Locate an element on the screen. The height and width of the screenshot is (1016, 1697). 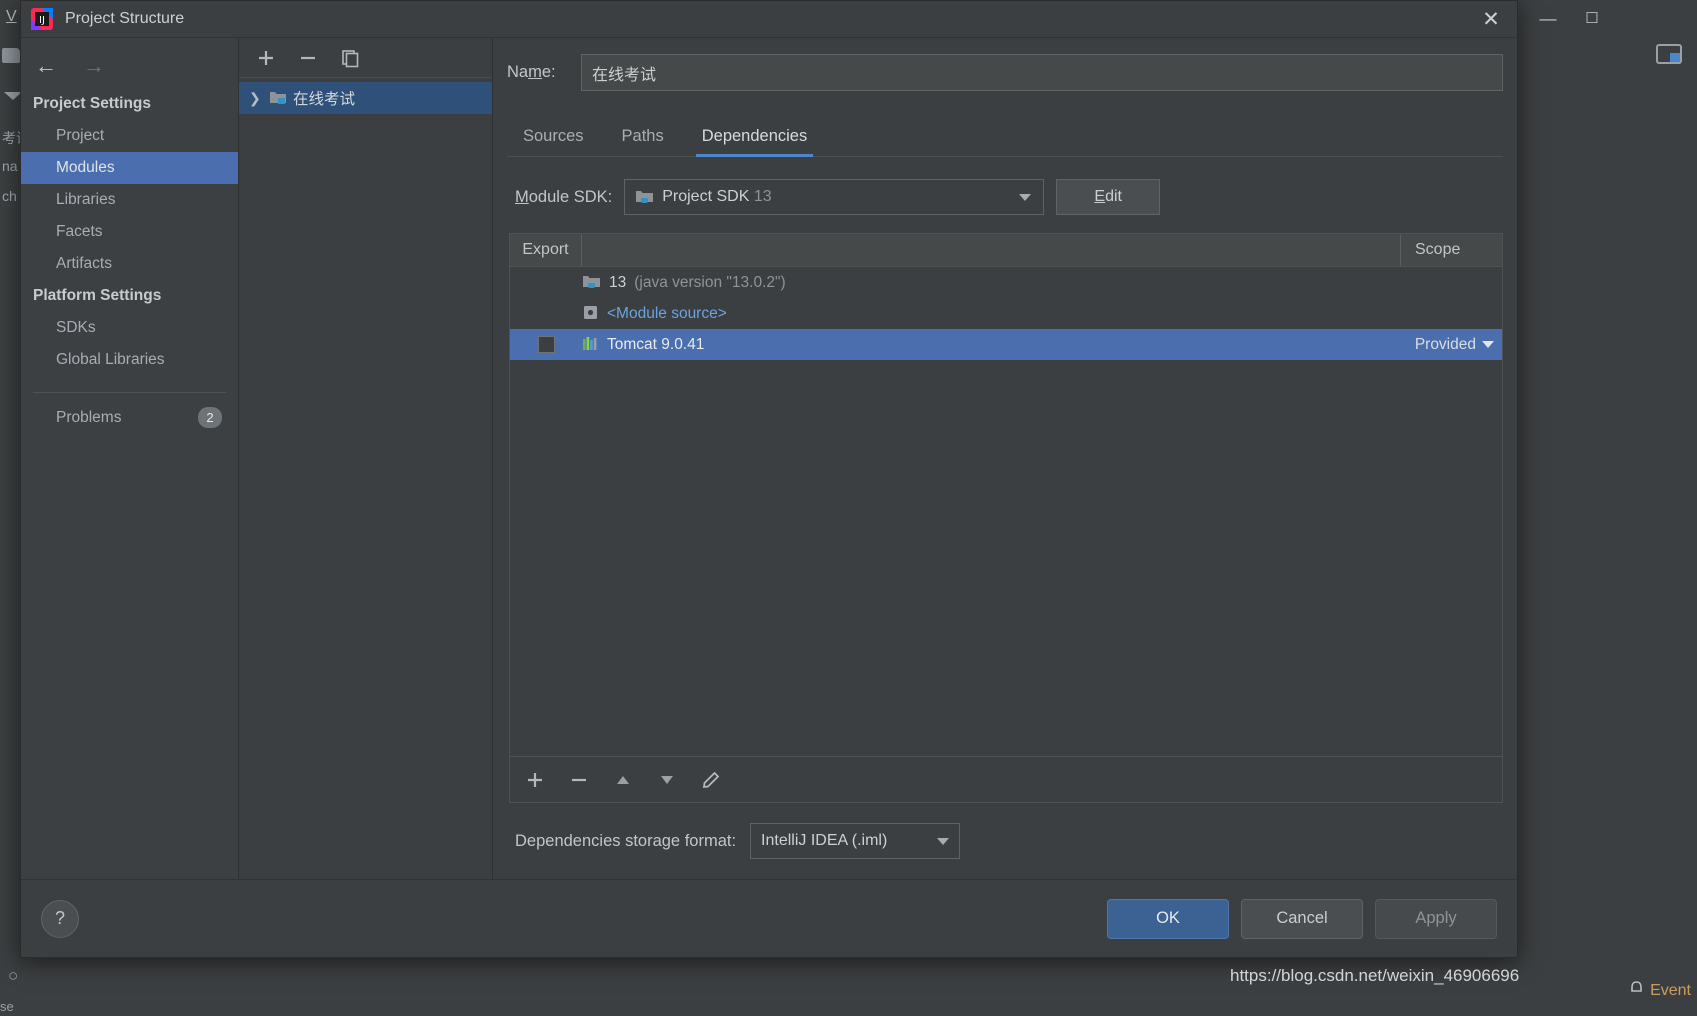
column-header-export: Export is located at coordinates (546, 250).